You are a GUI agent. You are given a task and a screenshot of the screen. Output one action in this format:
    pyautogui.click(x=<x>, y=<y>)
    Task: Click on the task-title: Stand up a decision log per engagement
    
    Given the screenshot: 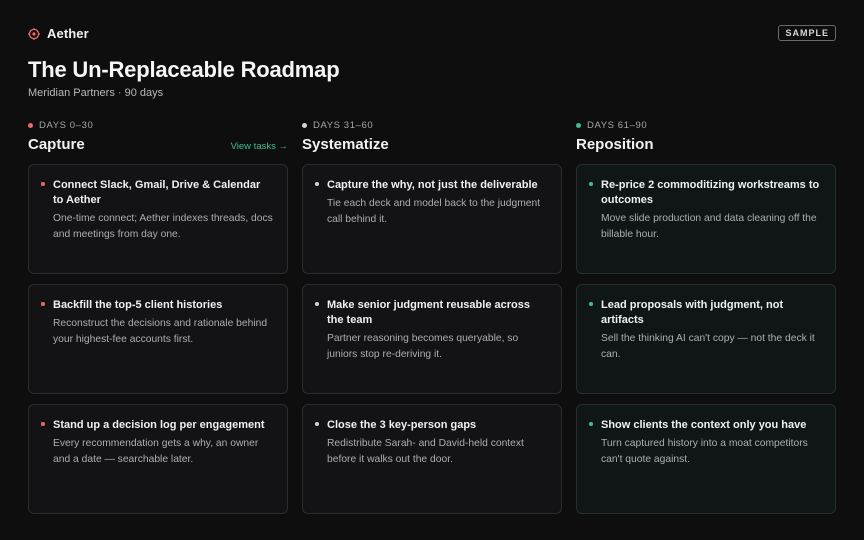 What is the action you would take?
    pyautogui.click(x=159, y=425)
    